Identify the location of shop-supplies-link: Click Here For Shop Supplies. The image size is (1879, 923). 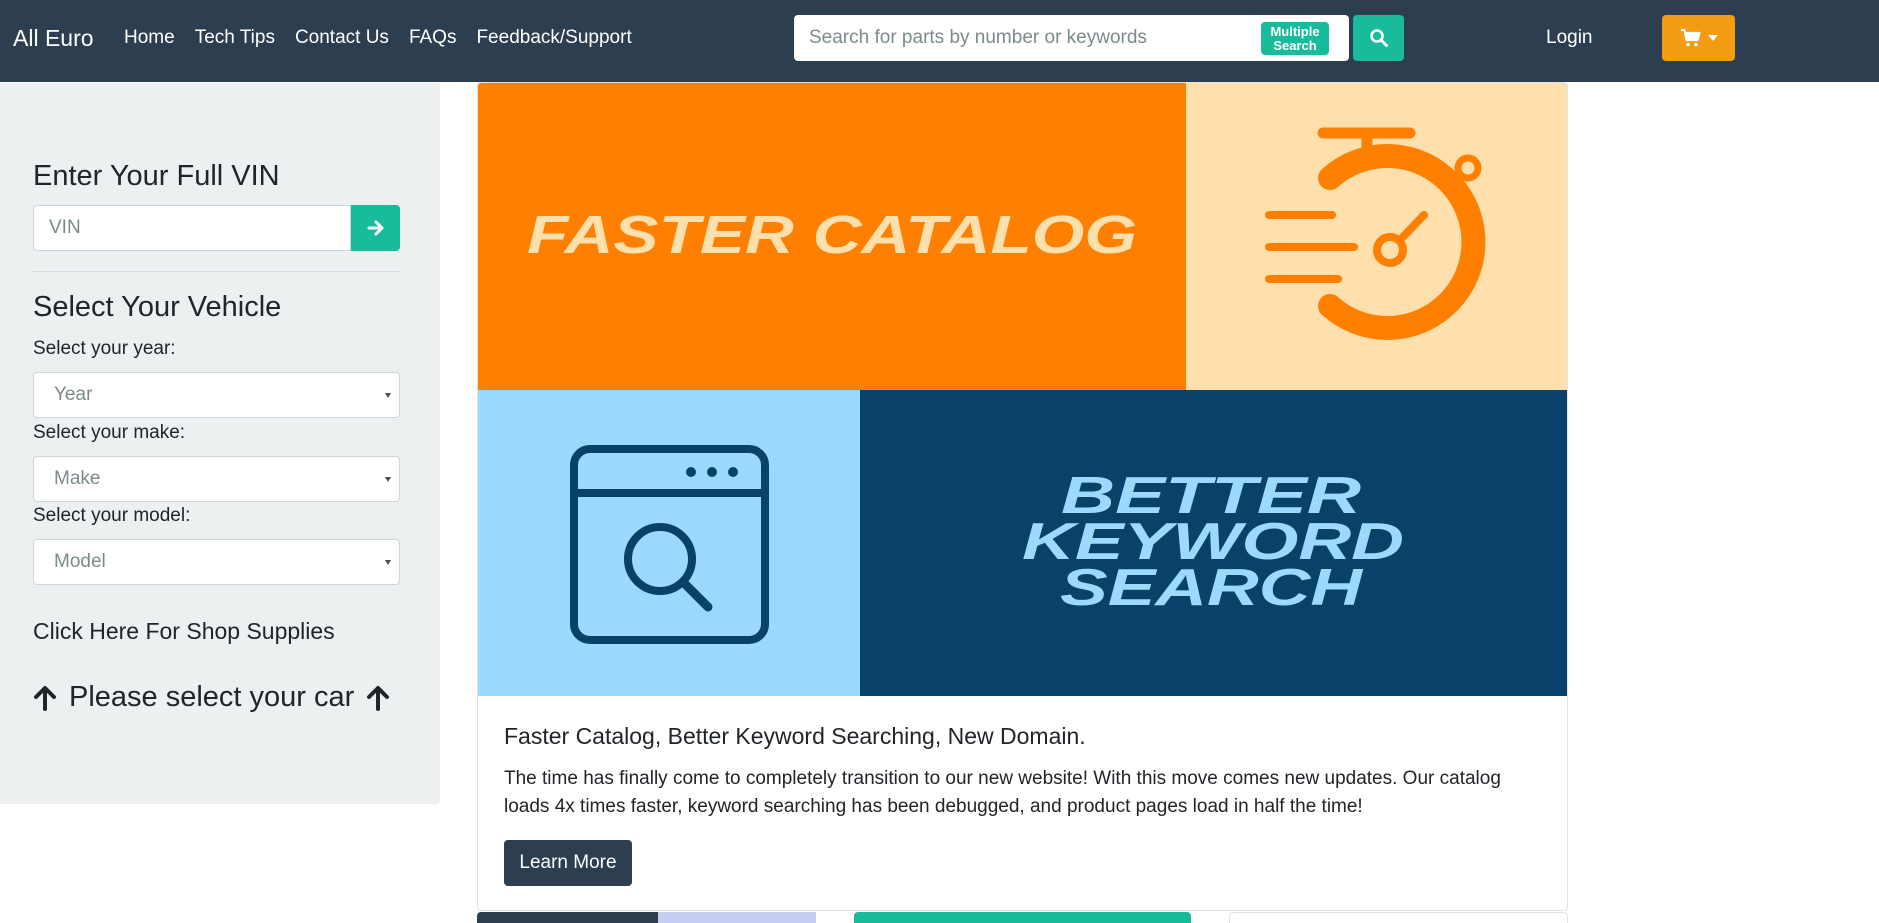
(184, 631).